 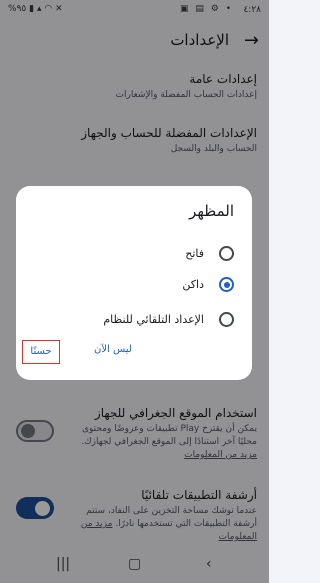 I want to click on option-system-default: الإعداد التلقائي للنظام, so click(x=134, y=320).